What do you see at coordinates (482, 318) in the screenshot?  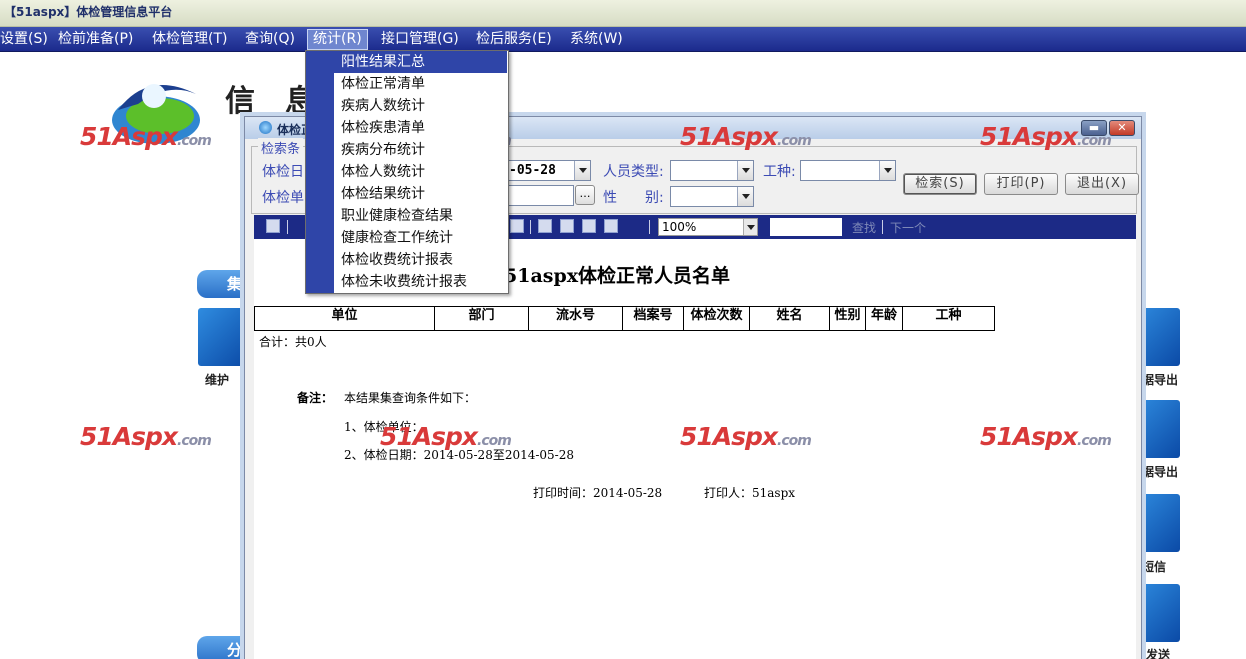 I see `col-department: 部门` at bounding box center [482, 318].